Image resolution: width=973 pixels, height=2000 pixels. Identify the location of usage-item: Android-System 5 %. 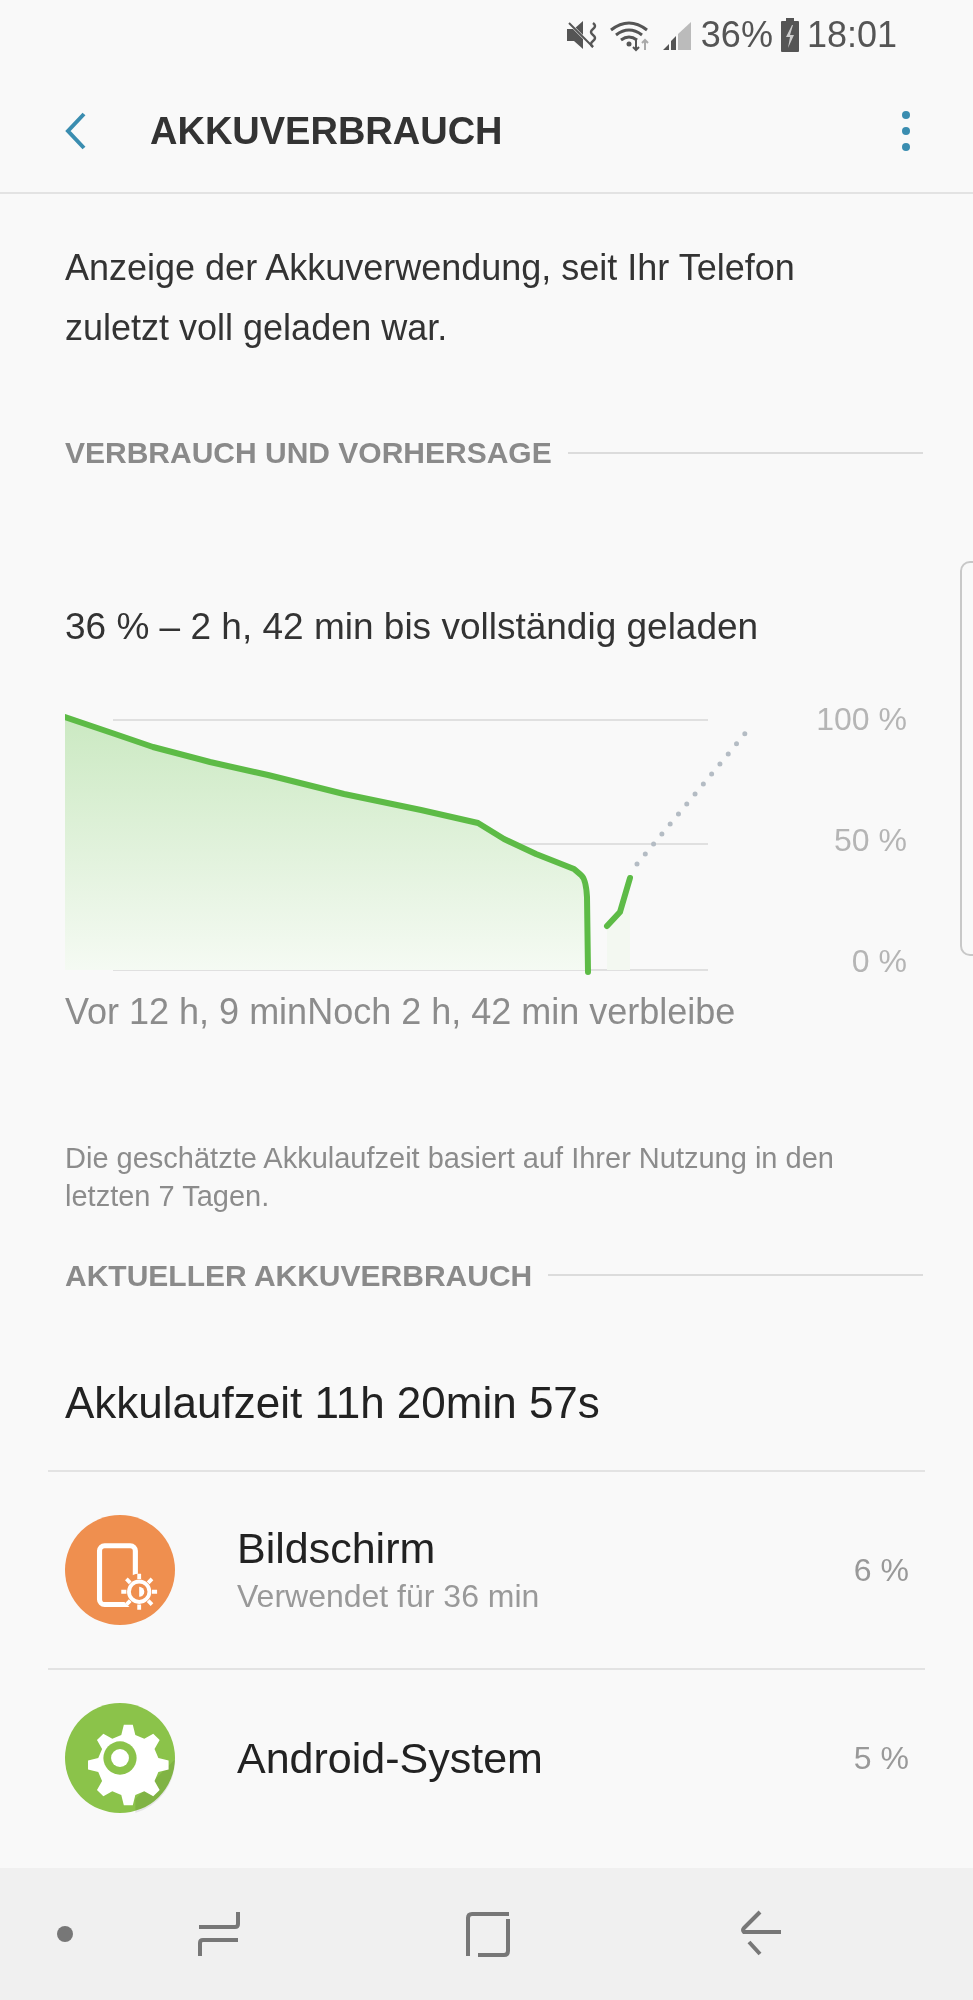
(486, 1757).